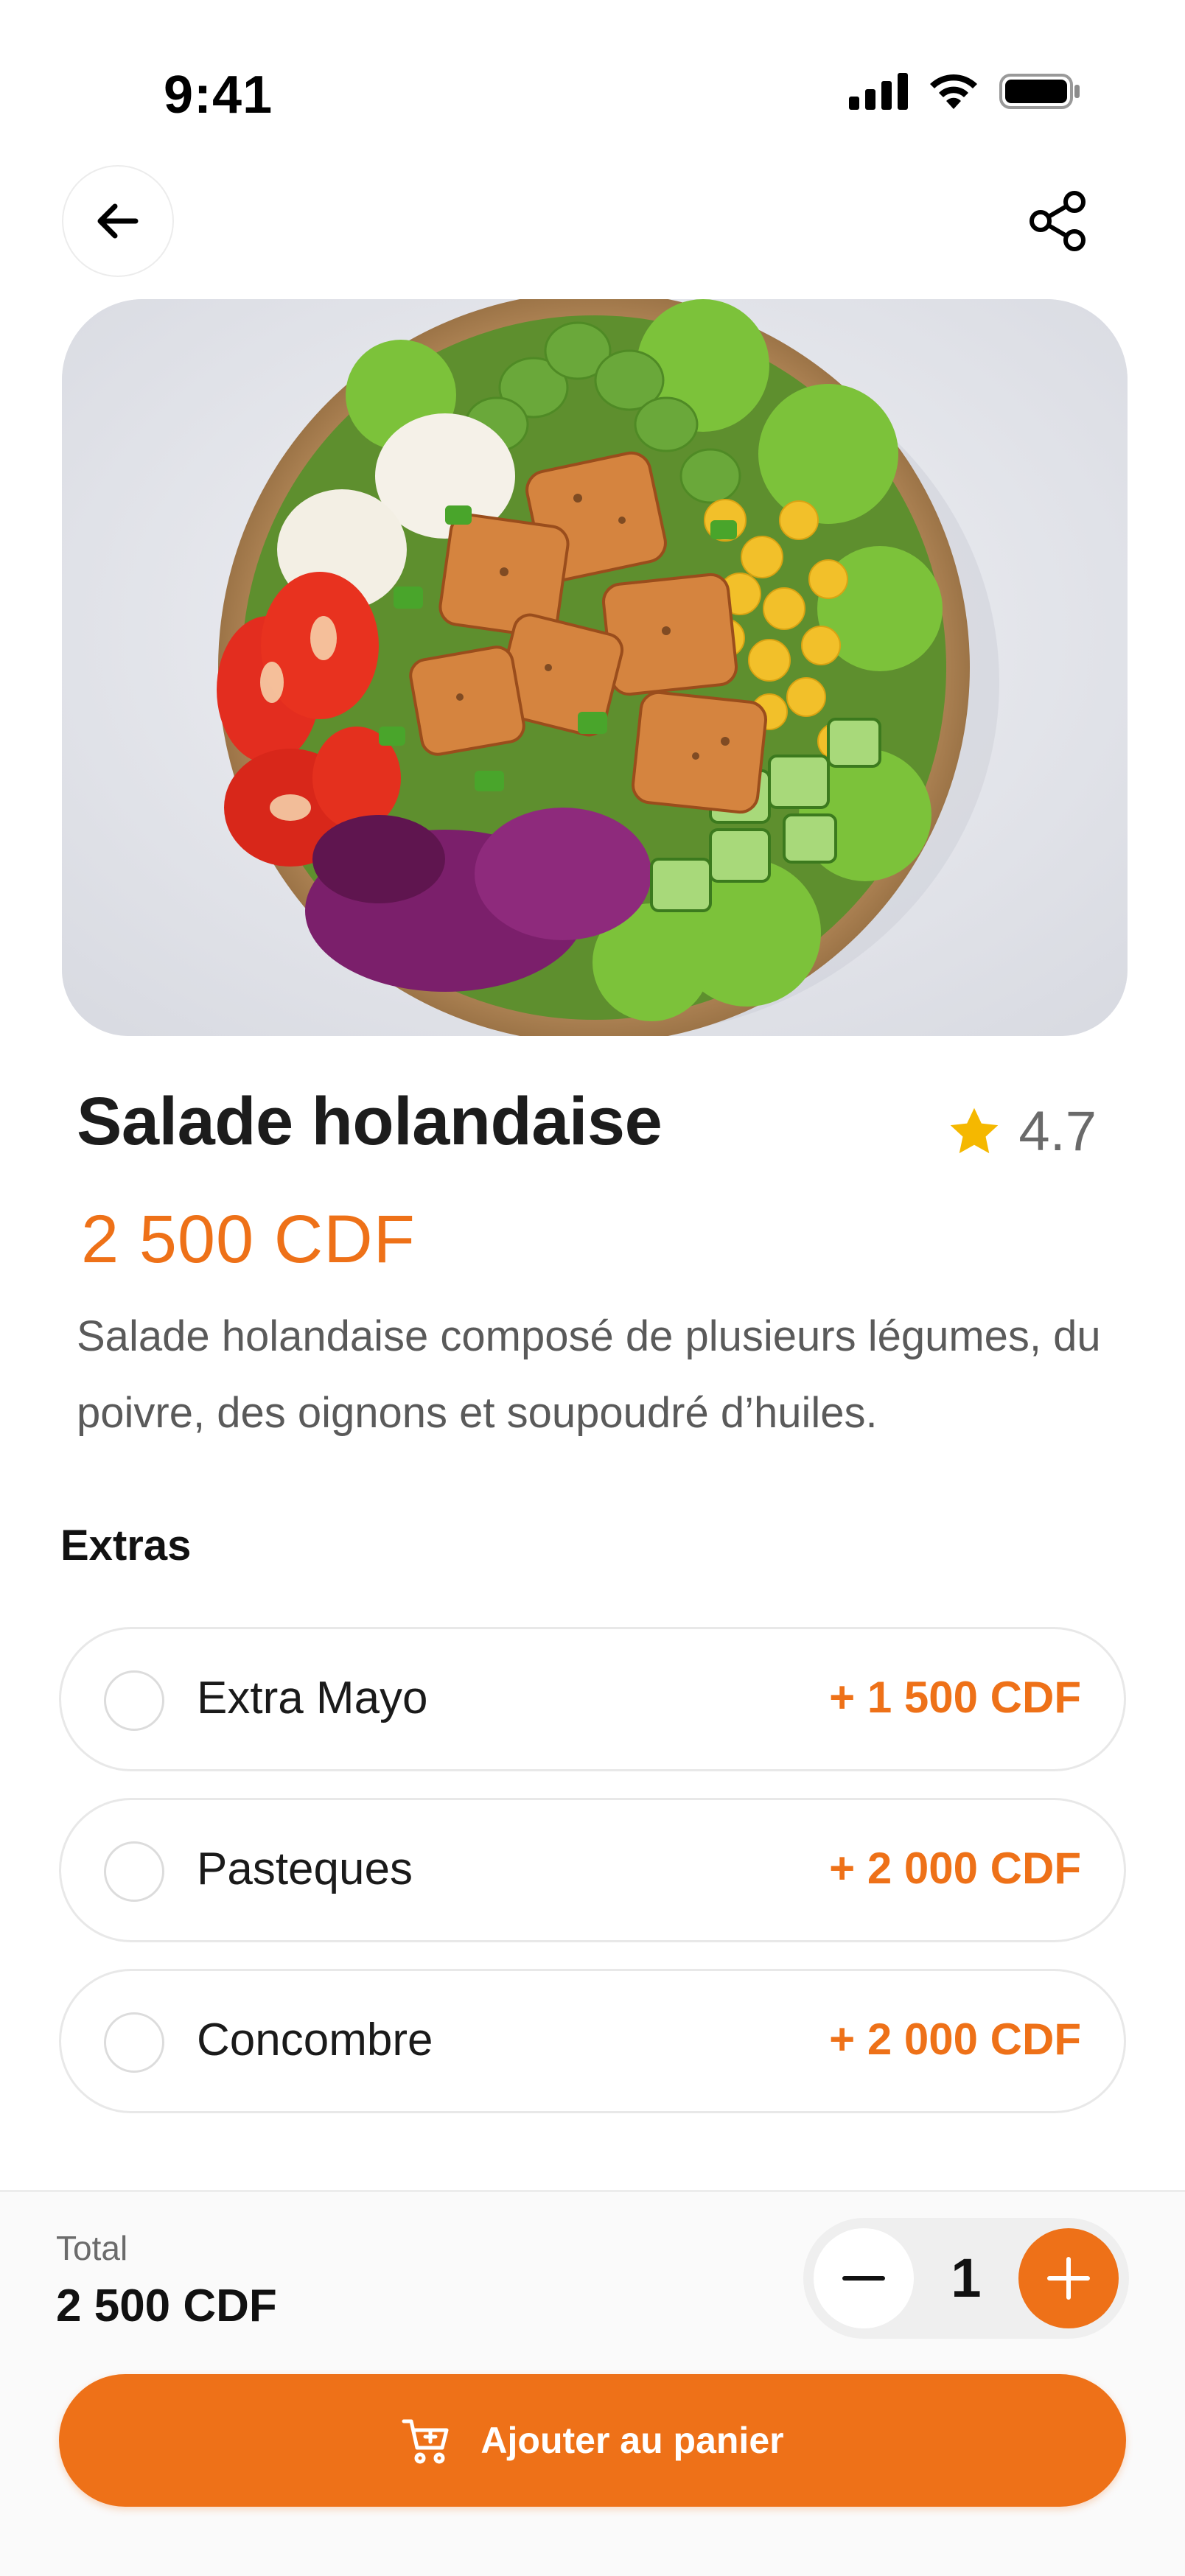 The width and height of the screenshot is (1185, 2576). I want to click on share-button, so click(1058, 221).